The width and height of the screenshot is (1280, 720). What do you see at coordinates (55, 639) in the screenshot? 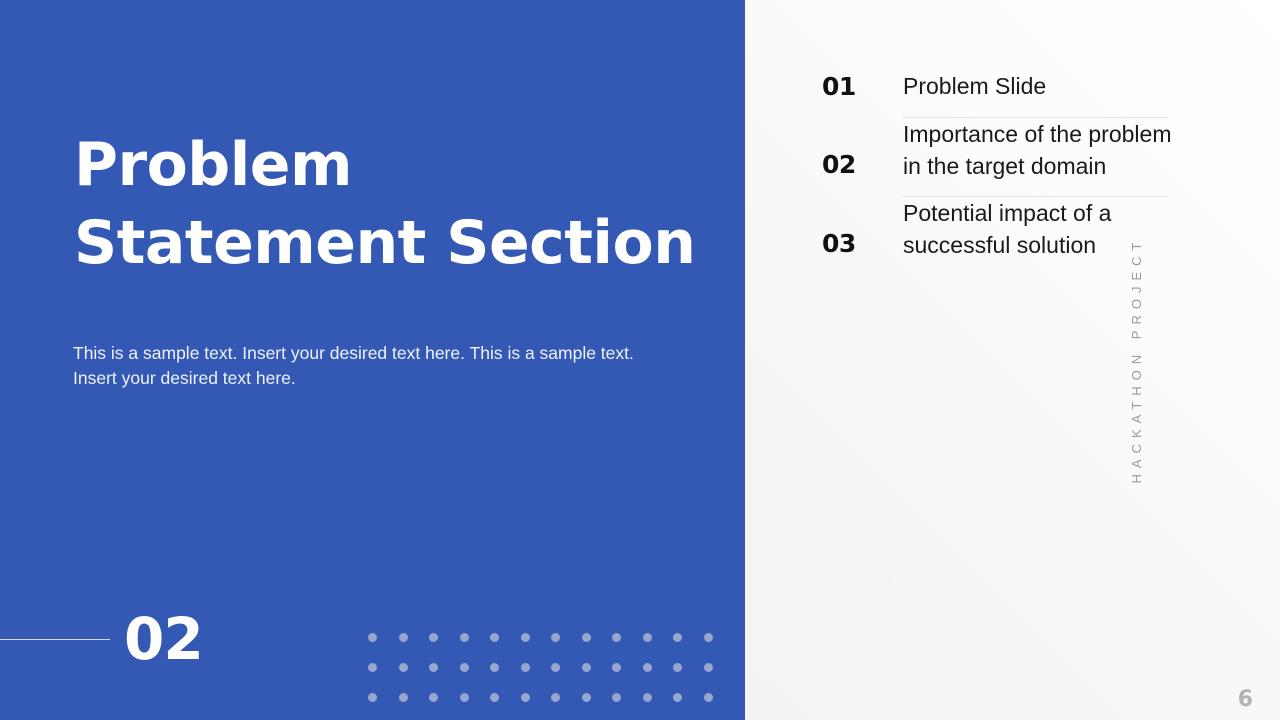
I see `section-rule-divider` at bounding box center [55, 639].